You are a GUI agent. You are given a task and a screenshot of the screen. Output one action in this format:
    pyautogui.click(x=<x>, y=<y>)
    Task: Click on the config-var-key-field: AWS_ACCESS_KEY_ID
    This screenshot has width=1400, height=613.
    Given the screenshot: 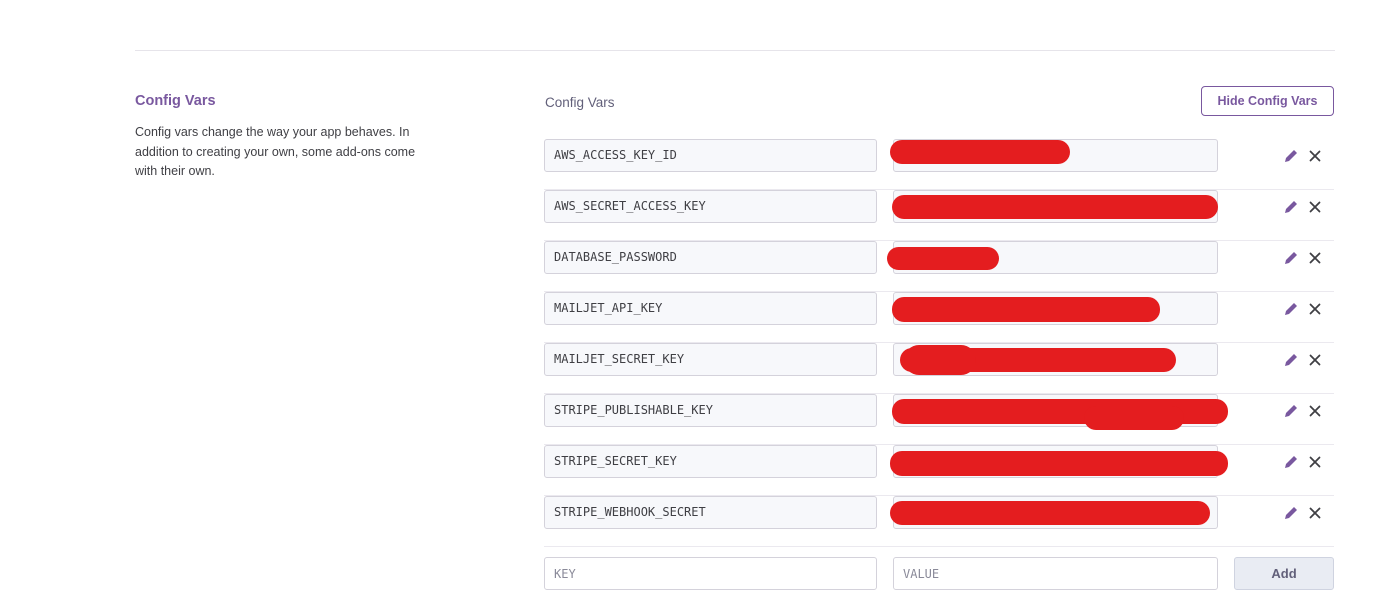 What is the action you would take?
    pyautogui.click(x=710, y=155)
    